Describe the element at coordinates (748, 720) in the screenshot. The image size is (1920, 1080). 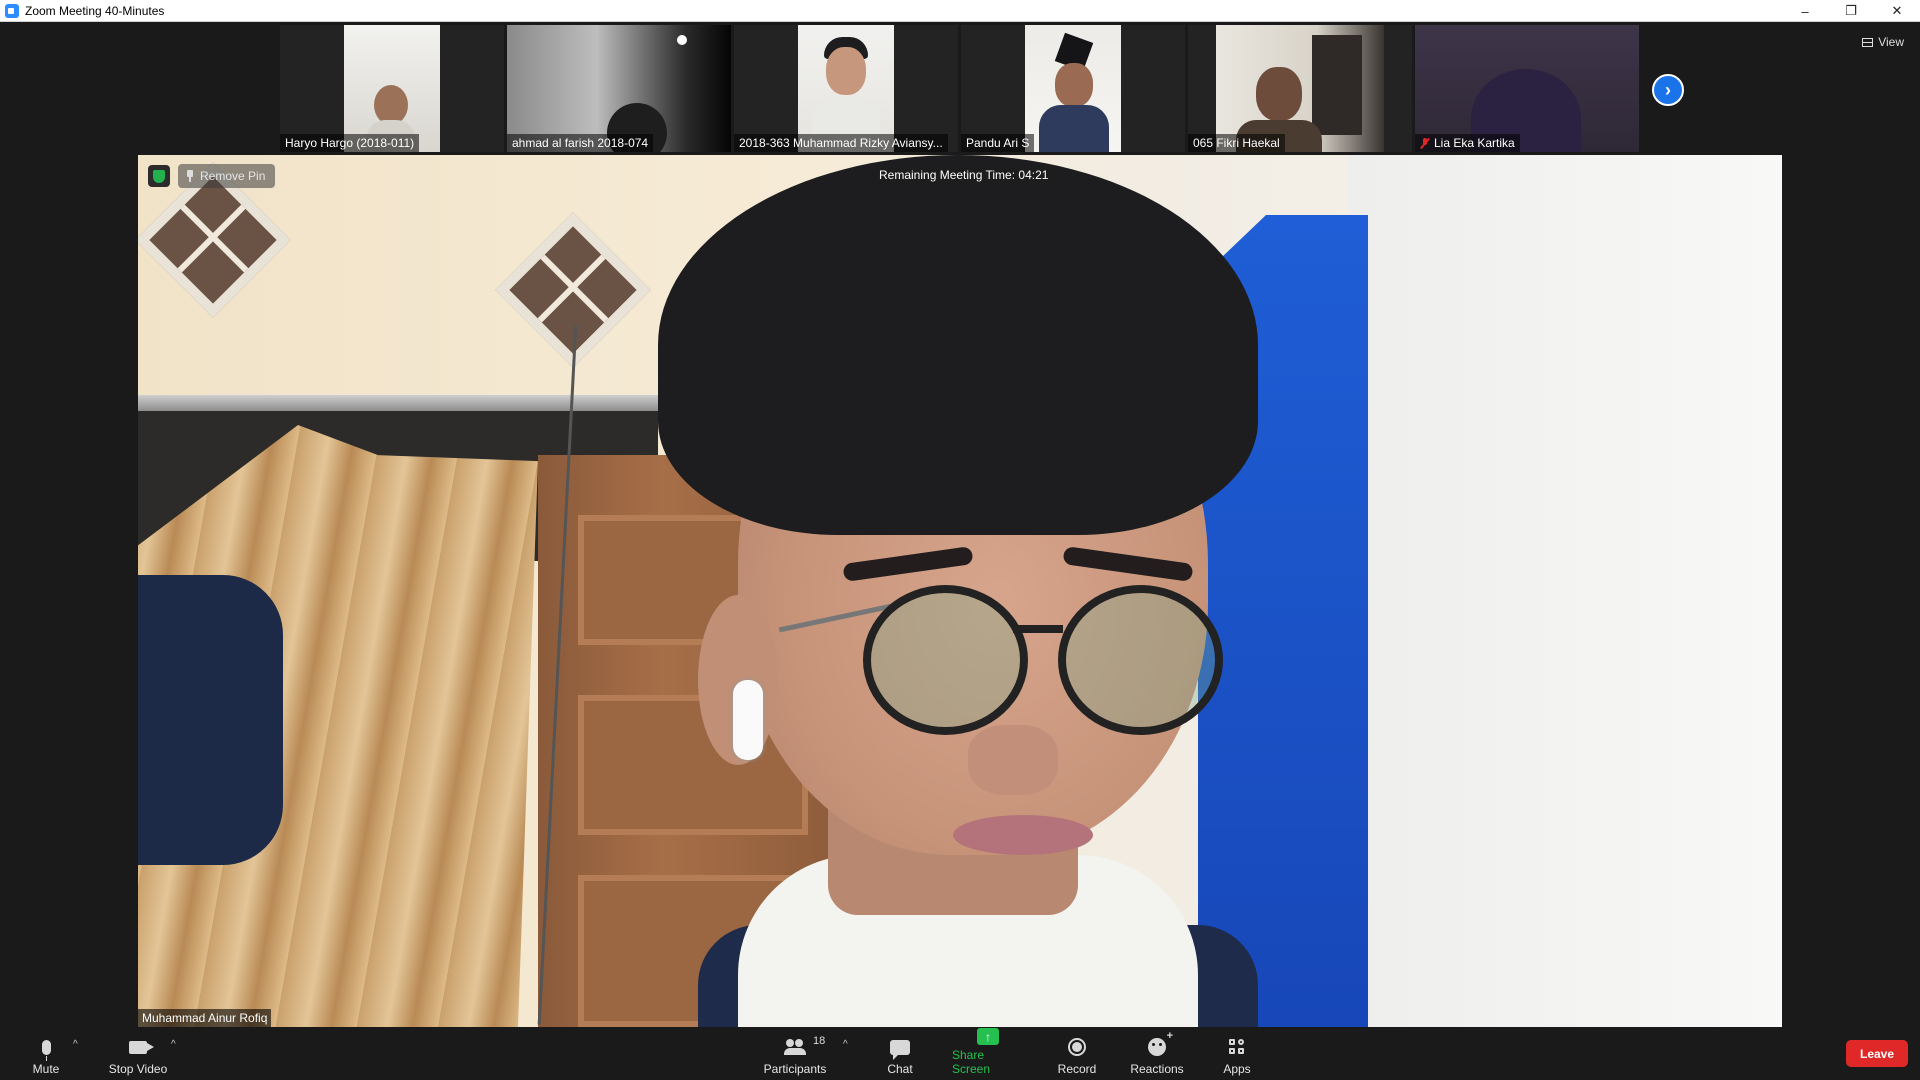
I see `earbud` at that location.